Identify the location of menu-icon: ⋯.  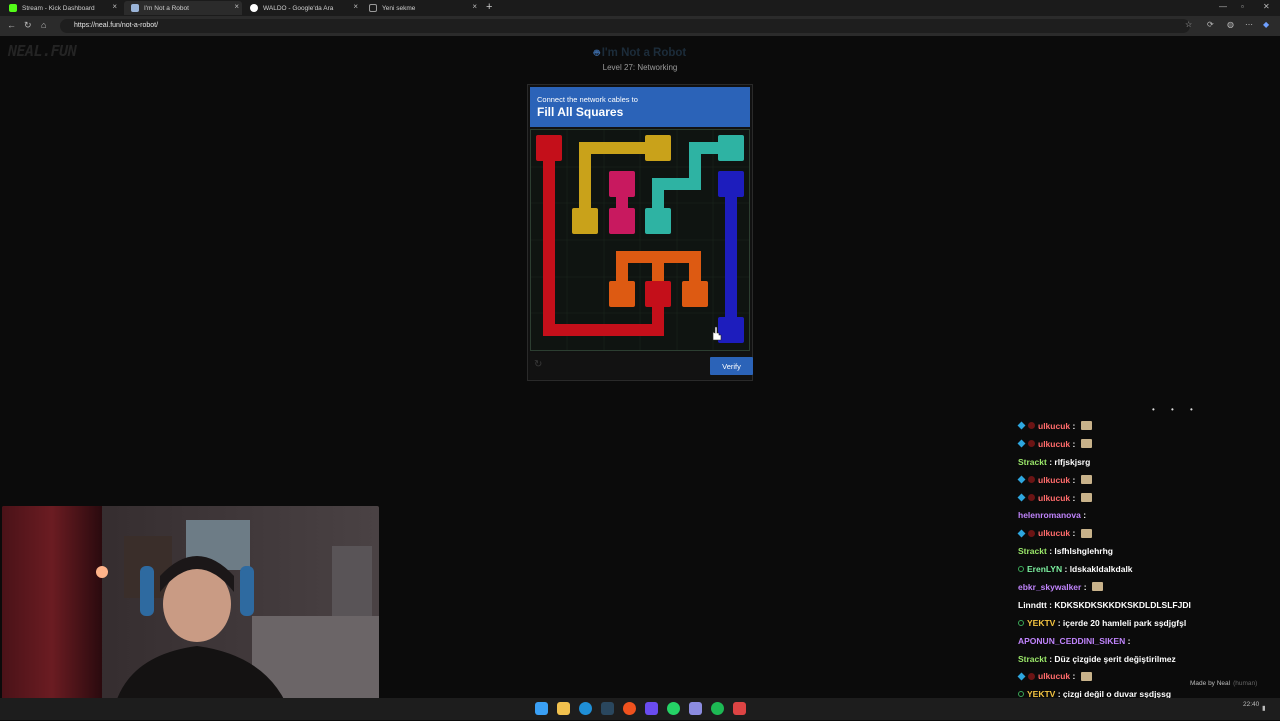
(1249, 24).